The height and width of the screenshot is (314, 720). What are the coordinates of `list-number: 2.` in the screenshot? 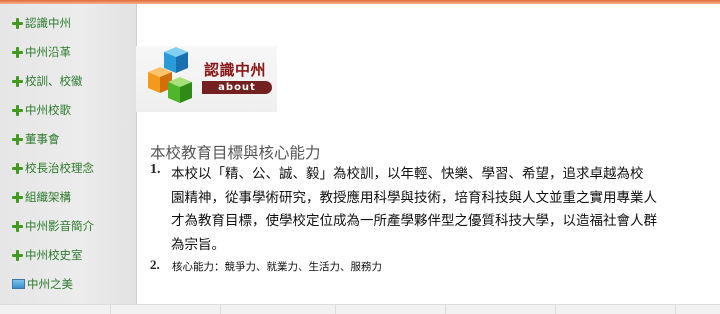 It's located at (155, 264).